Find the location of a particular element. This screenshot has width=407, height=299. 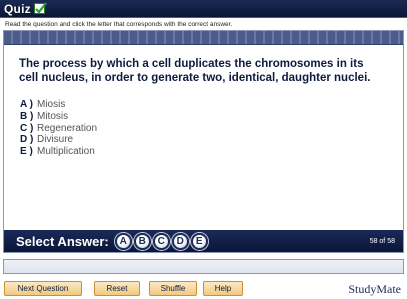

help-button: Help is located at coordinates (223, 288).